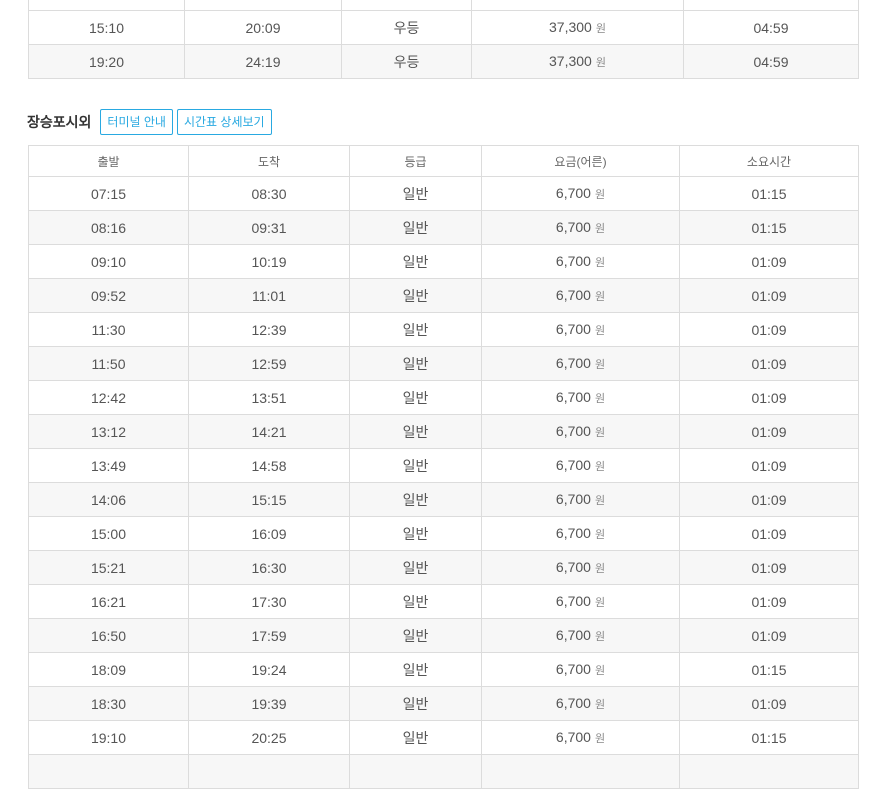 The width and height of the screenshot is (873, 789). Describe the element at coordinates (443, 161) in the screenshot. I see `timetable-header: 출발 도착 등급 요금(어른) 소요시간` at that location.